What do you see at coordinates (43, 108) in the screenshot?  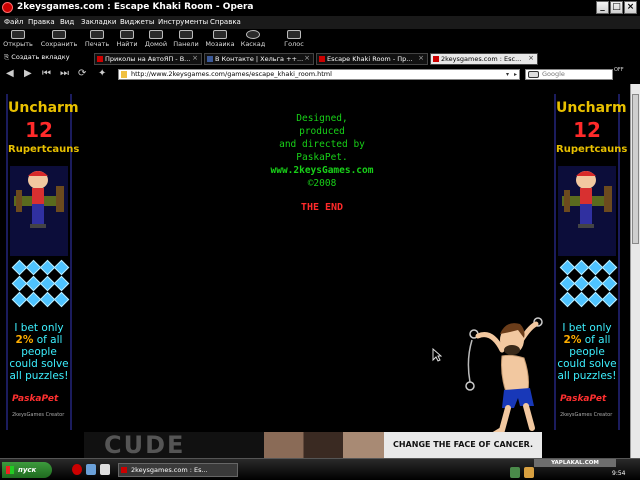 I see `banner-title: Uncharm` at bounding box center [43, 108].